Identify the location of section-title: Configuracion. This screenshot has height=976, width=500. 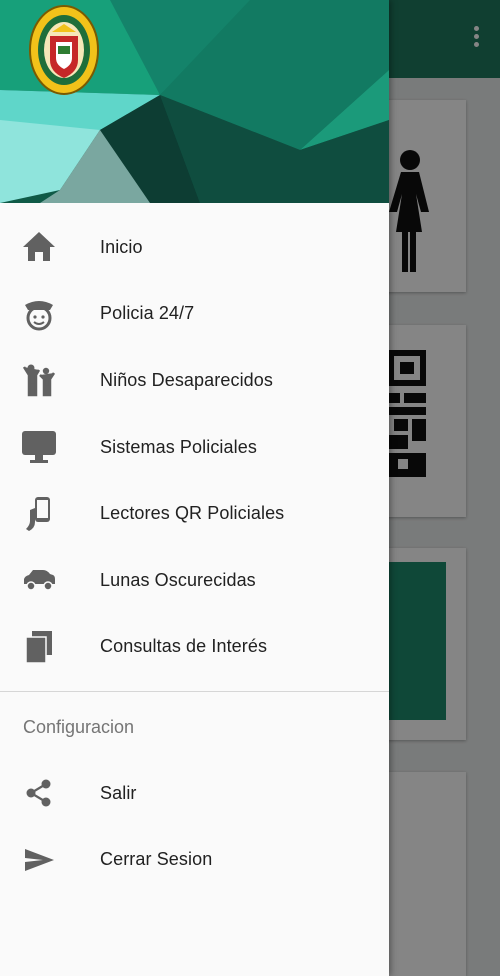
(79, 727).